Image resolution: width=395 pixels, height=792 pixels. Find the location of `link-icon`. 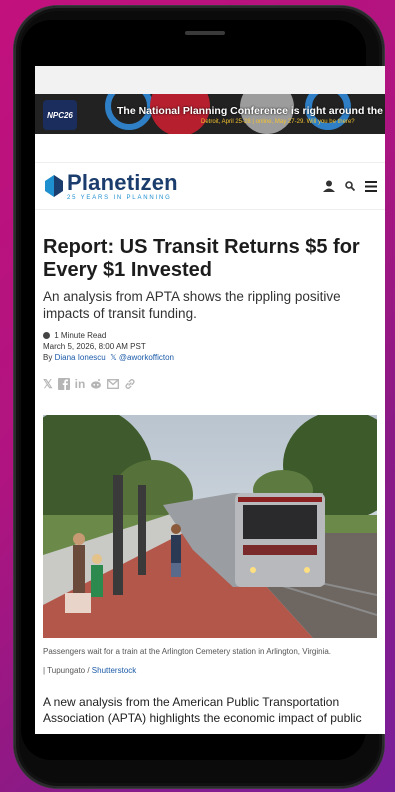

link-icon is located at coordinates (130, 384).